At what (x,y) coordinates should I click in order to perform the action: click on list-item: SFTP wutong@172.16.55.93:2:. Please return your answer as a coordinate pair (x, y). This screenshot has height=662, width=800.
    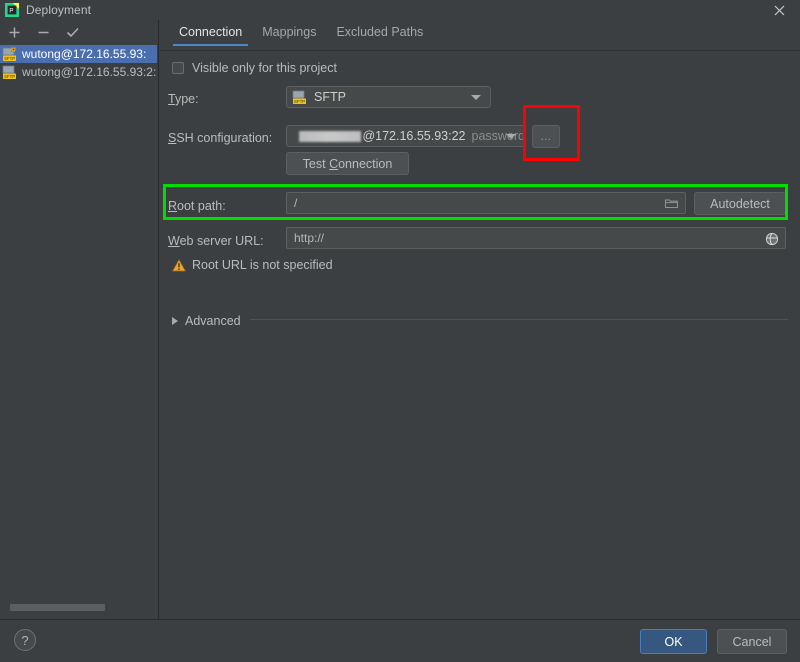
    Looking at the image, I should click on (78, 72).